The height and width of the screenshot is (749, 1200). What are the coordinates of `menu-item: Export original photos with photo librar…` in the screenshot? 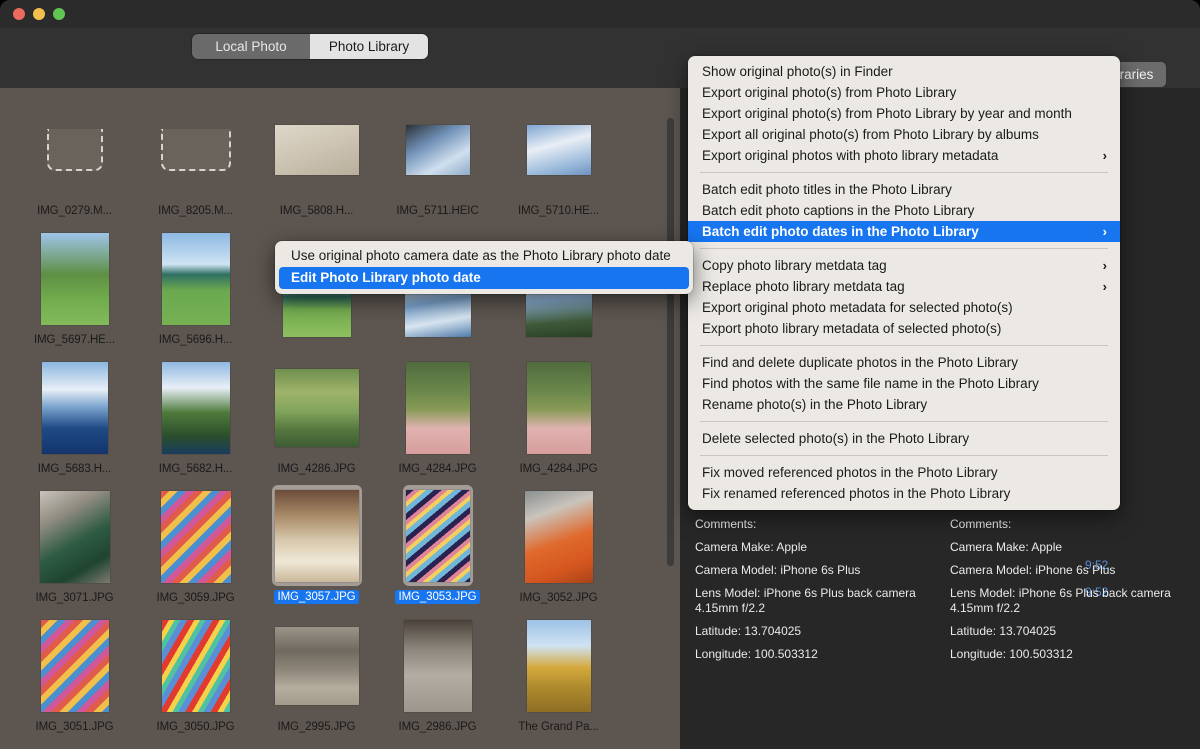 It's located at (904, 155).